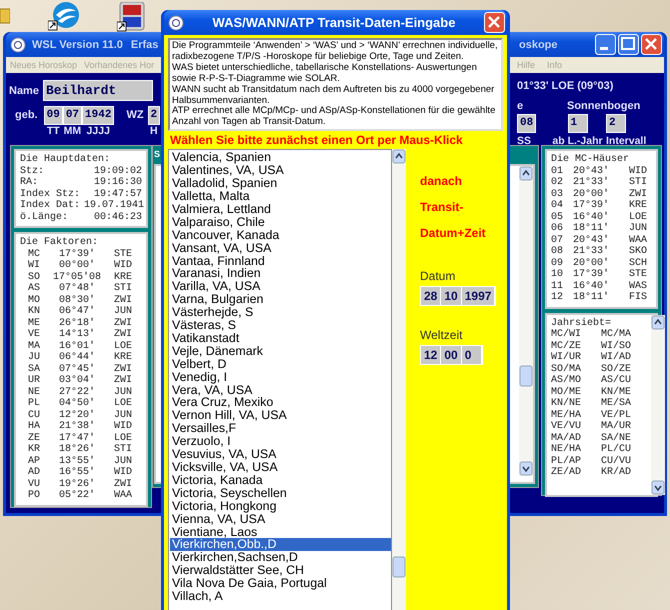 The height and width of the screenshot is (610, 670). Describe the element at coordinates (616, 392) in the screenshot. I see `table-cell-text: KN/ME` at that location.